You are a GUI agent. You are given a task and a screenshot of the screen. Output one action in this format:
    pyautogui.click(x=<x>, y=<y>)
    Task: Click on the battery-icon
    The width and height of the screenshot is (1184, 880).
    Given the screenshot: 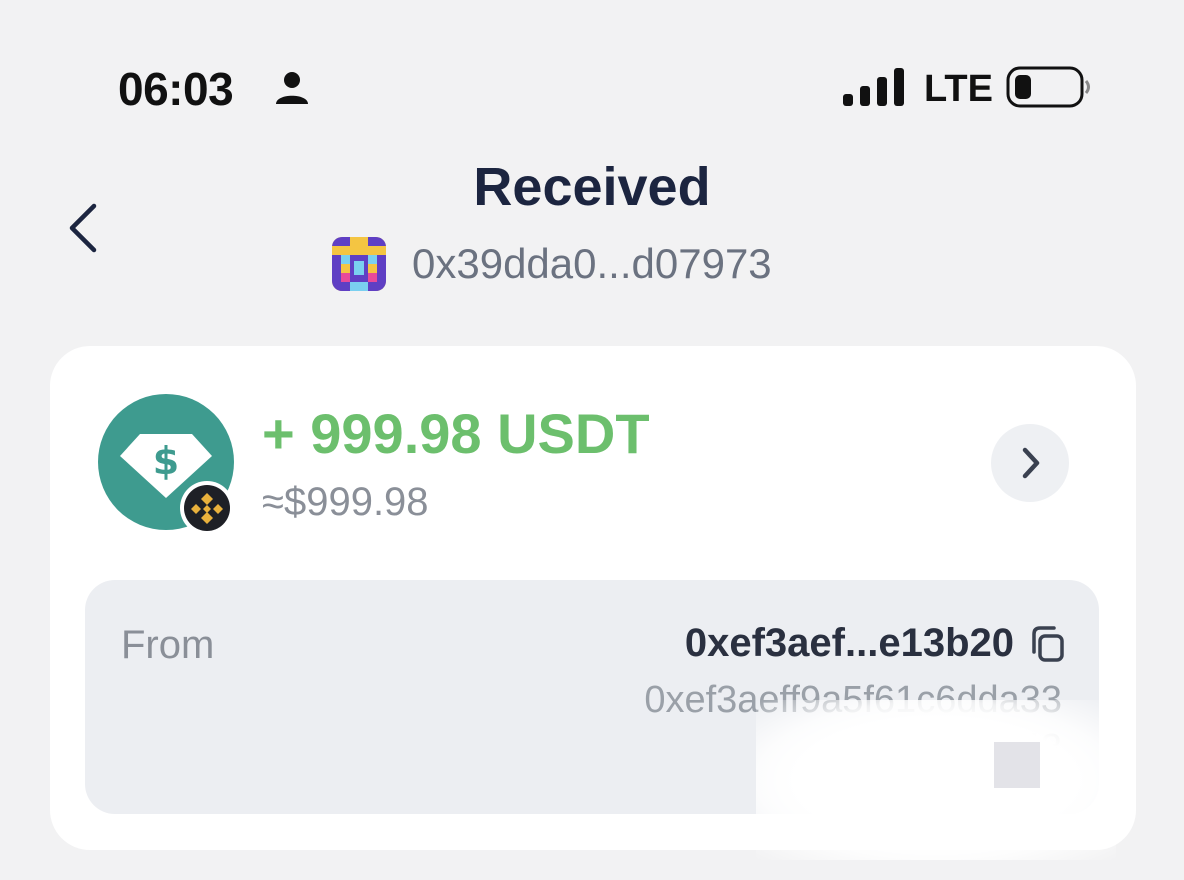 What is the action you would take?
    pyautogui.click(x=1048, y=87)
    